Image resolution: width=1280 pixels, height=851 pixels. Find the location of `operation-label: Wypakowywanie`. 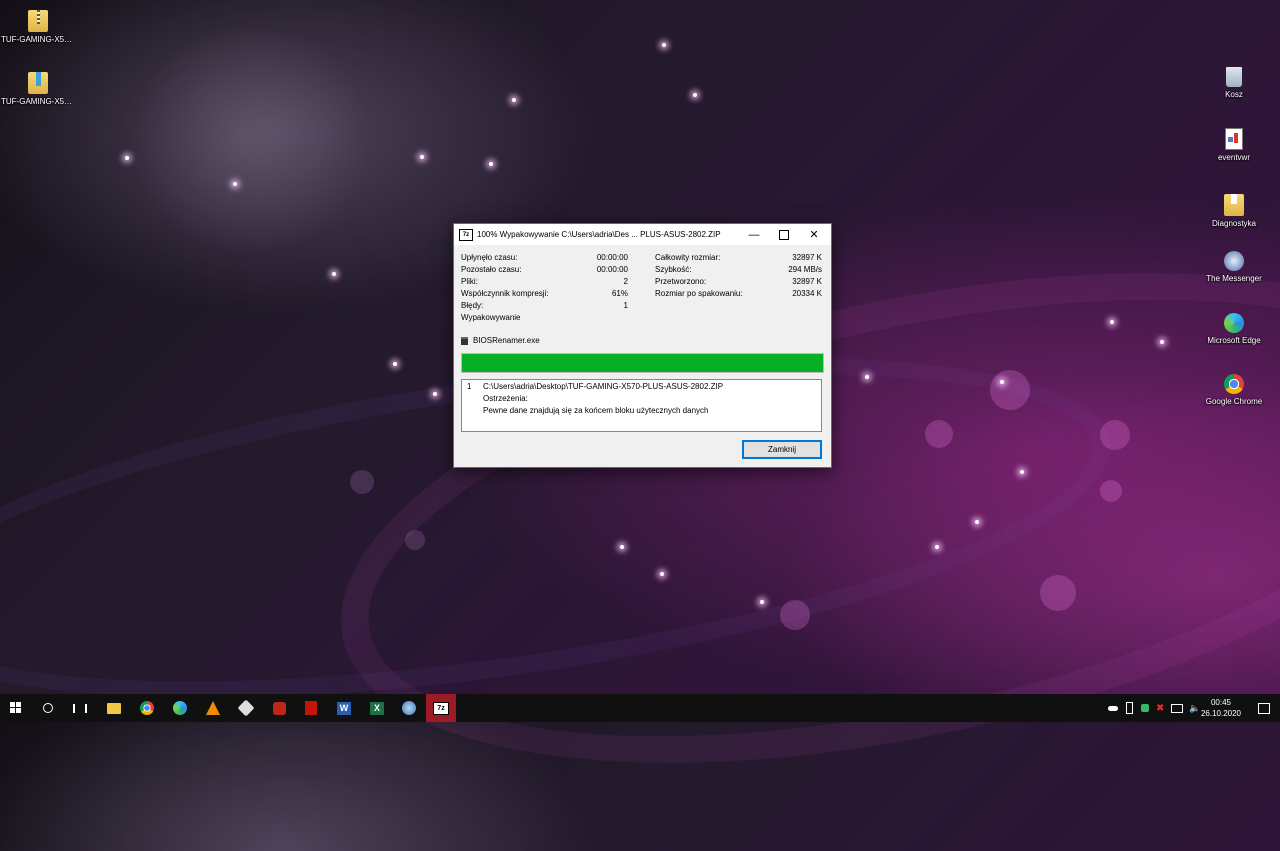

operation-label: Wypakowywanie is located at coordinates (491, 317).